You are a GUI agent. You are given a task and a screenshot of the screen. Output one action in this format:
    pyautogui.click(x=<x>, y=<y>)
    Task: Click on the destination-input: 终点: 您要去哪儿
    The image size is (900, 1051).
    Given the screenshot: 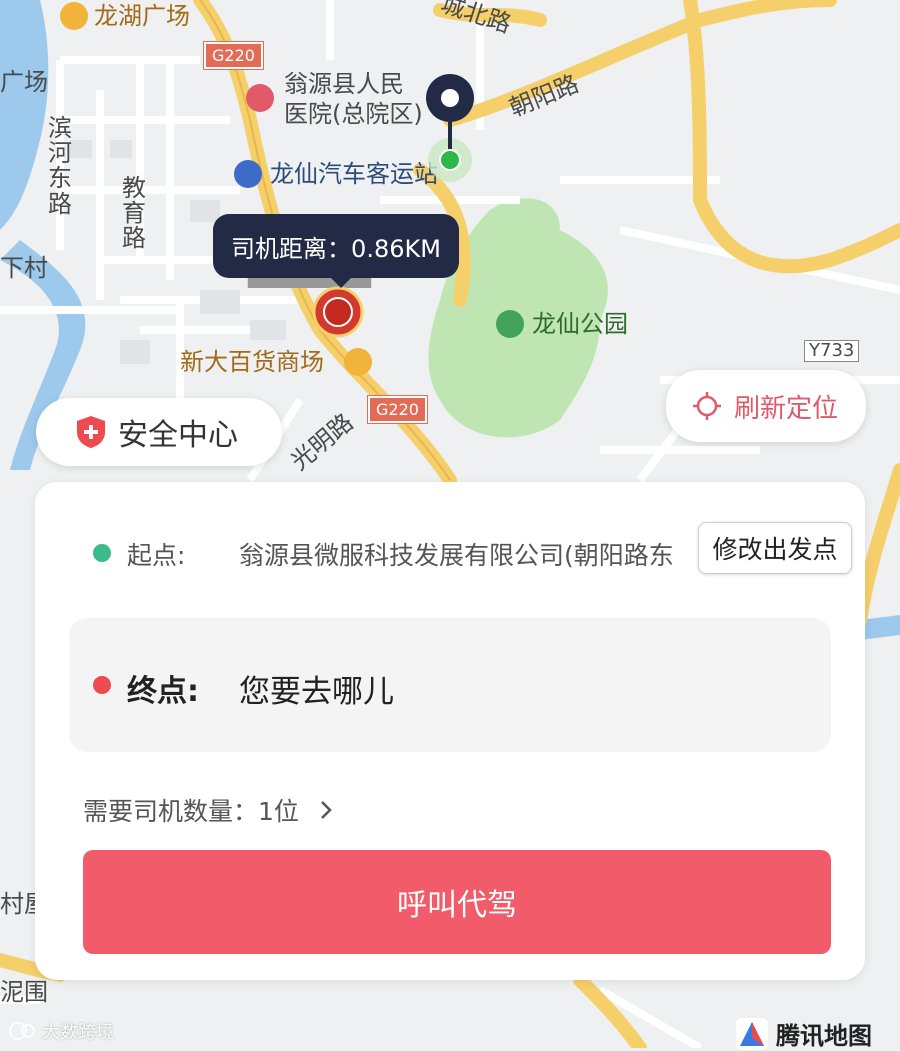 What is the action you would take?
    pyautogui.click(x=450, y=685)
    